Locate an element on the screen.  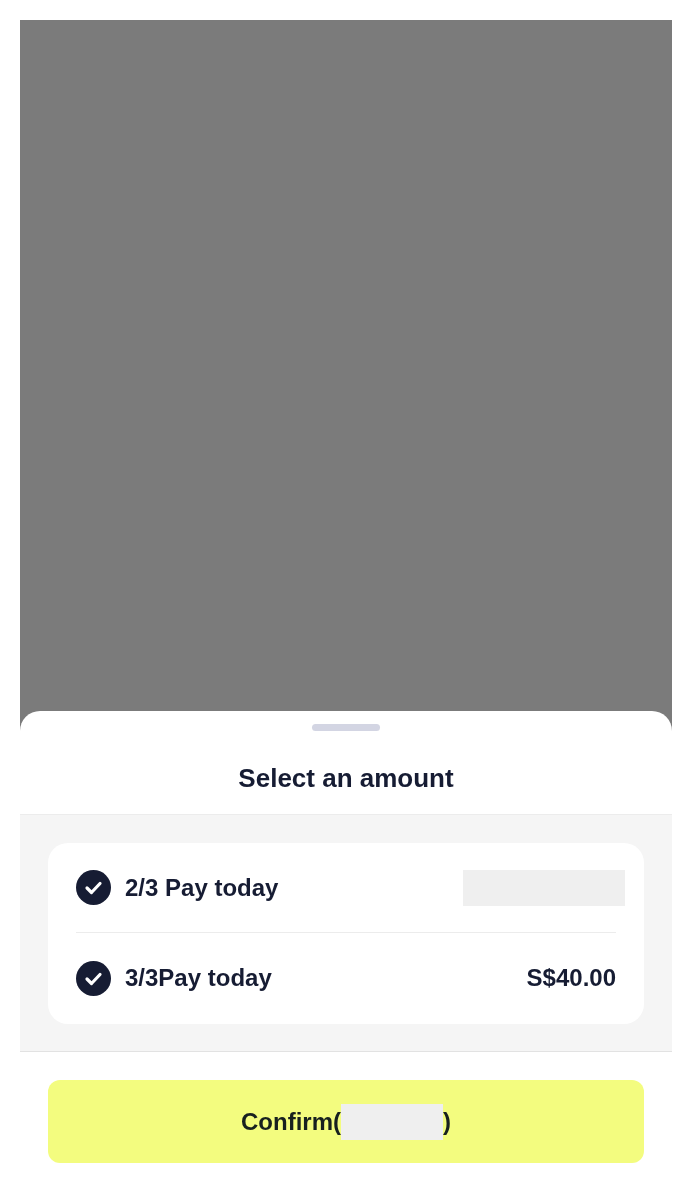
sheet-title: Select an amount is located at coordinates (346, 778).